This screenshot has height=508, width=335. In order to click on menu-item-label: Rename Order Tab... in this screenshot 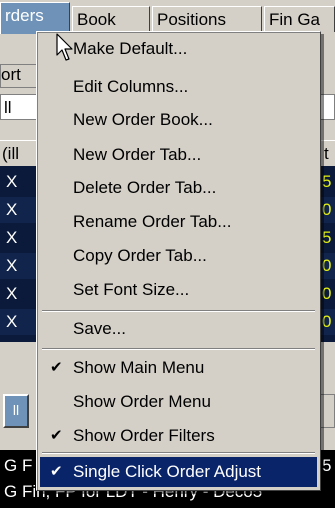, I will do `click(152, 221)`.